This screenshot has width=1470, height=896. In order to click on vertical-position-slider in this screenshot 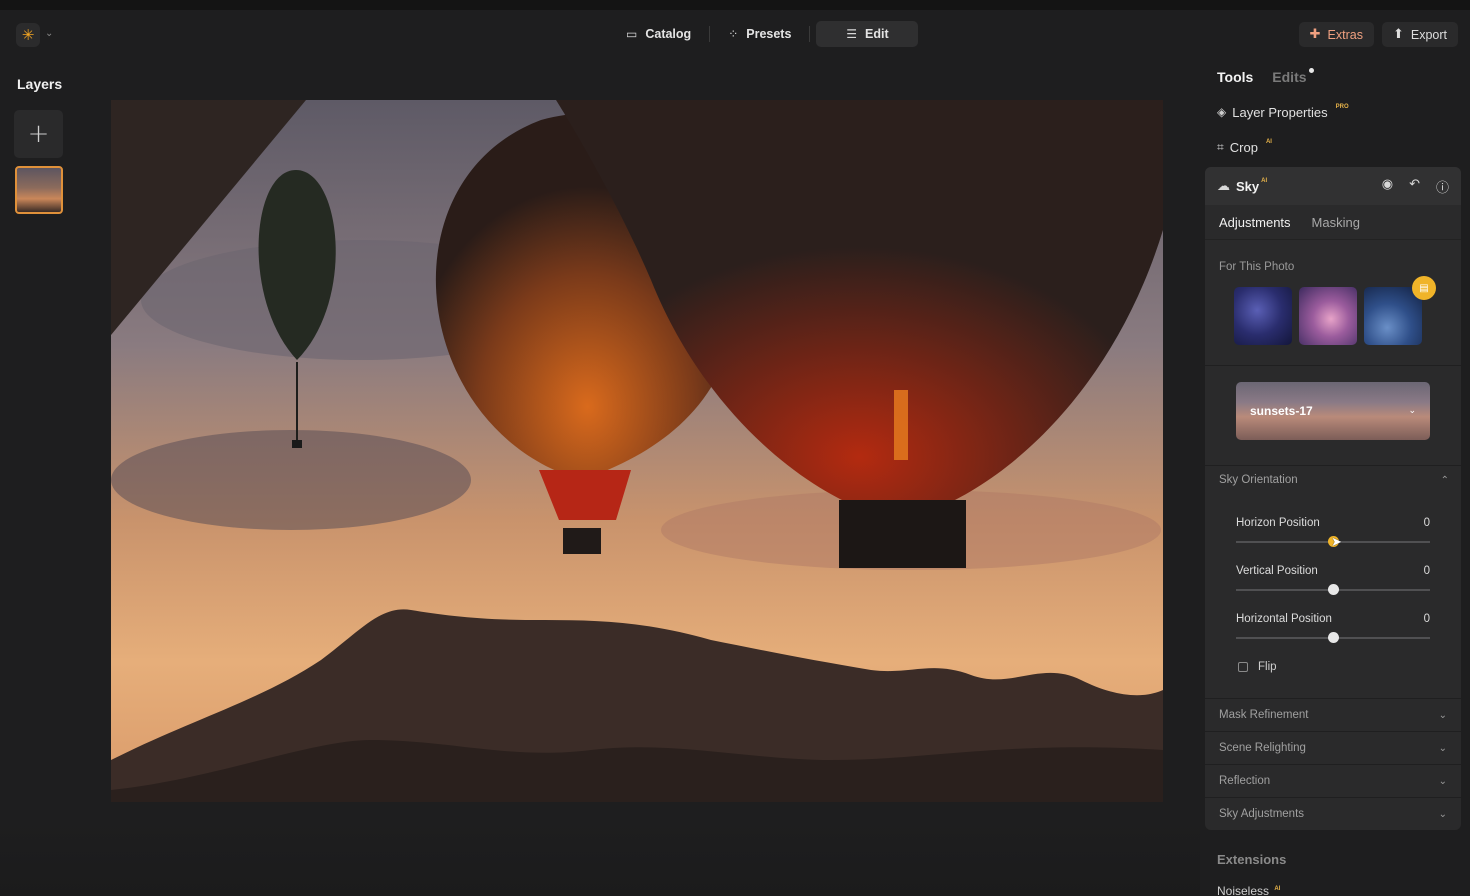, I will do `click(1333, 589)`.